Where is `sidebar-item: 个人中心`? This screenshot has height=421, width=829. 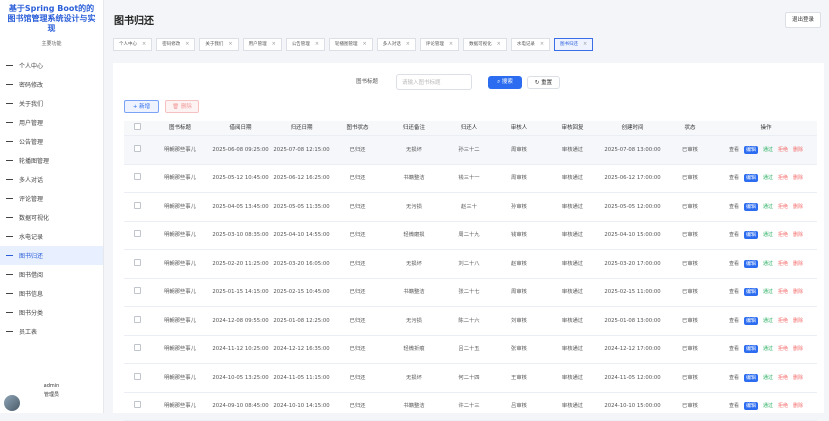
sidebar-item: 个人中心 is located at coordinates (51, 65).